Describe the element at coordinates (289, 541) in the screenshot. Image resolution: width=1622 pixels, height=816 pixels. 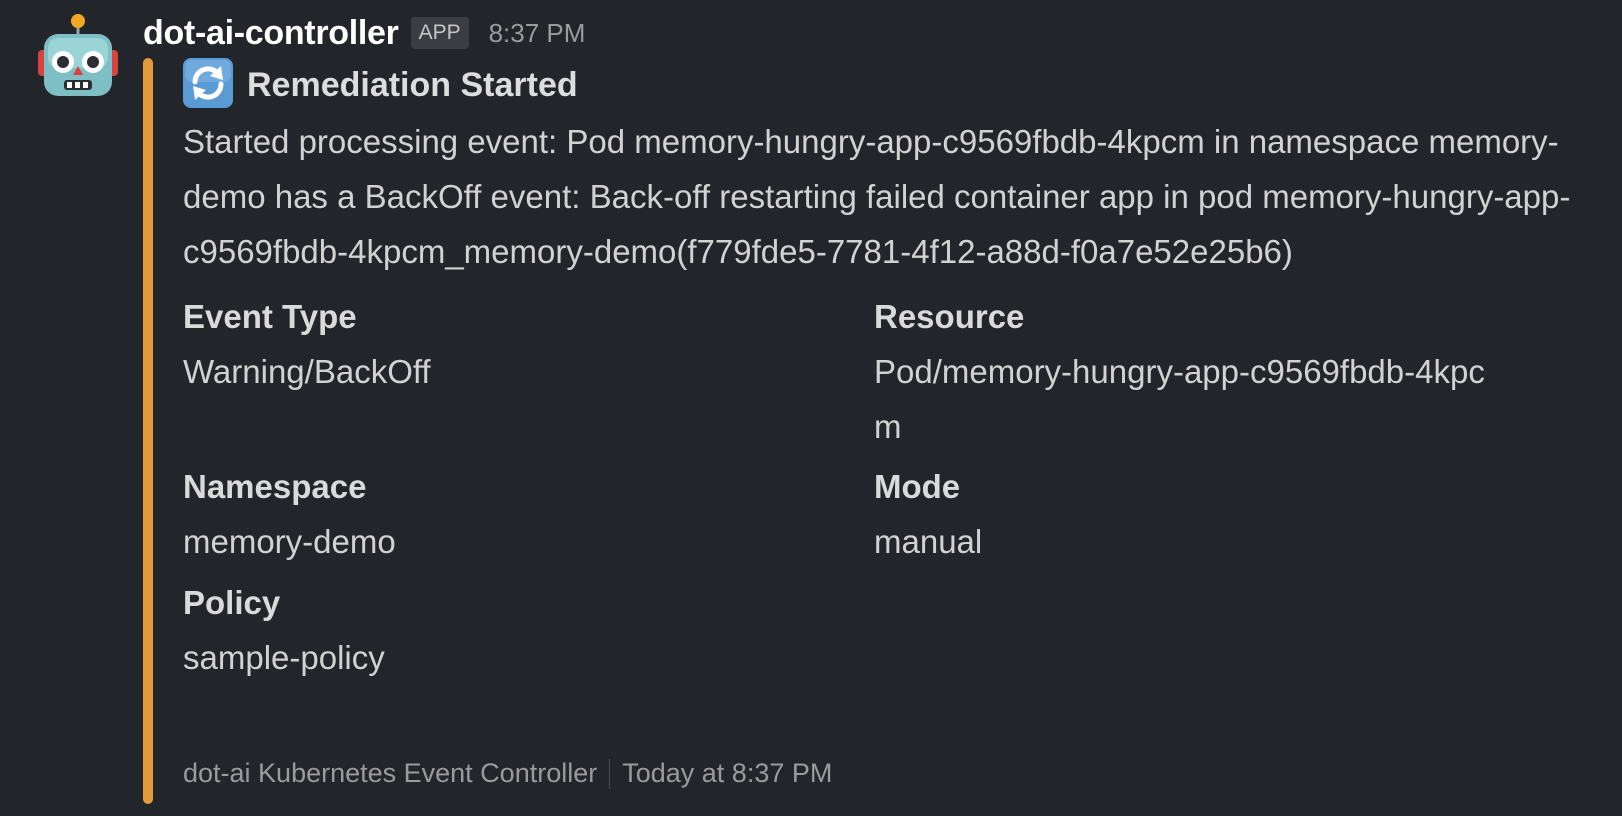
I see `field-value: memory-demo` at that location.